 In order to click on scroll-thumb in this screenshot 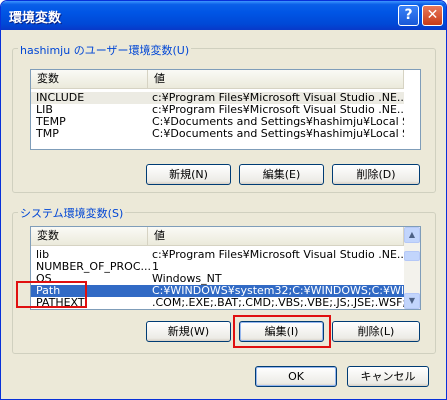, I will do `click(412, 256)`.